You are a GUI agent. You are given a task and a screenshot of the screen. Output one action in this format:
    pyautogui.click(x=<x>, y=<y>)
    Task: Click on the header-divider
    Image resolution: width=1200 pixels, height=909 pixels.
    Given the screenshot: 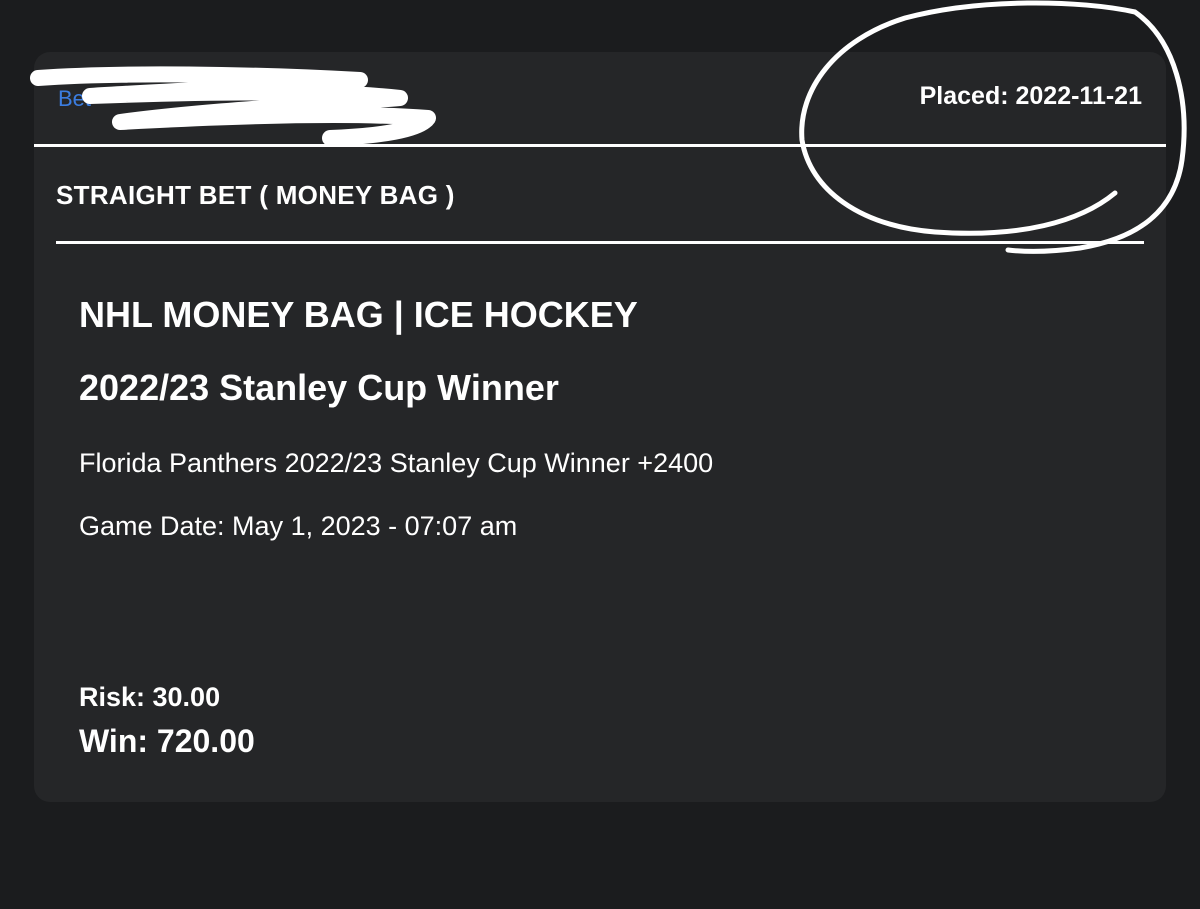 What is the action you would take?
    pyautogui.click(x=600, y=145)
    